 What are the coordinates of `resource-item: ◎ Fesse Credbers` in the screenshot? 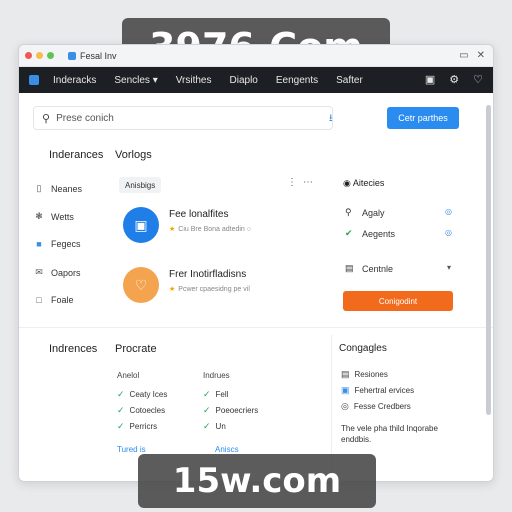 It's located at (376, 406).